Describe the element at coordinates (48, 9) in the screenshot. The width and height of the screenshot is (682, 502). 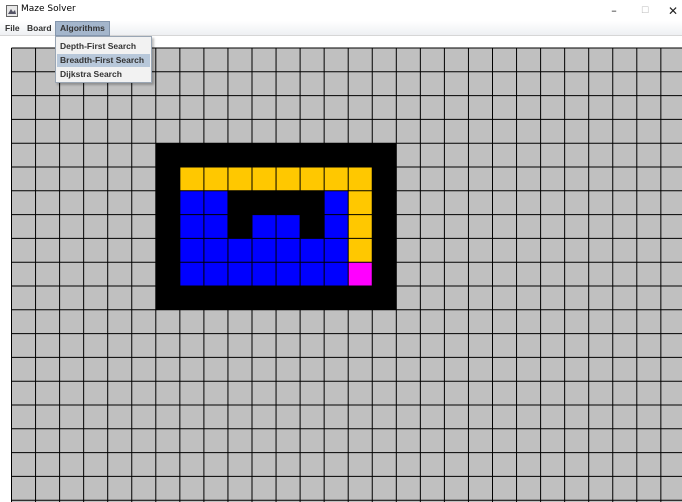
I see `window-title: Maze Solver` at that location.